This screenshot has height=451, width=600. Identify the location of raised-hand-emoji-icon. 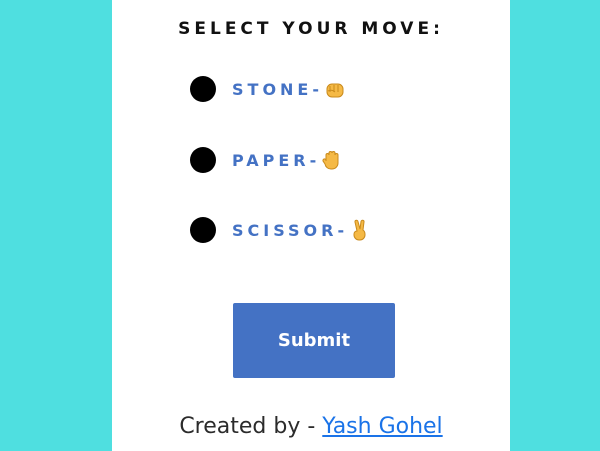
(330, 160).